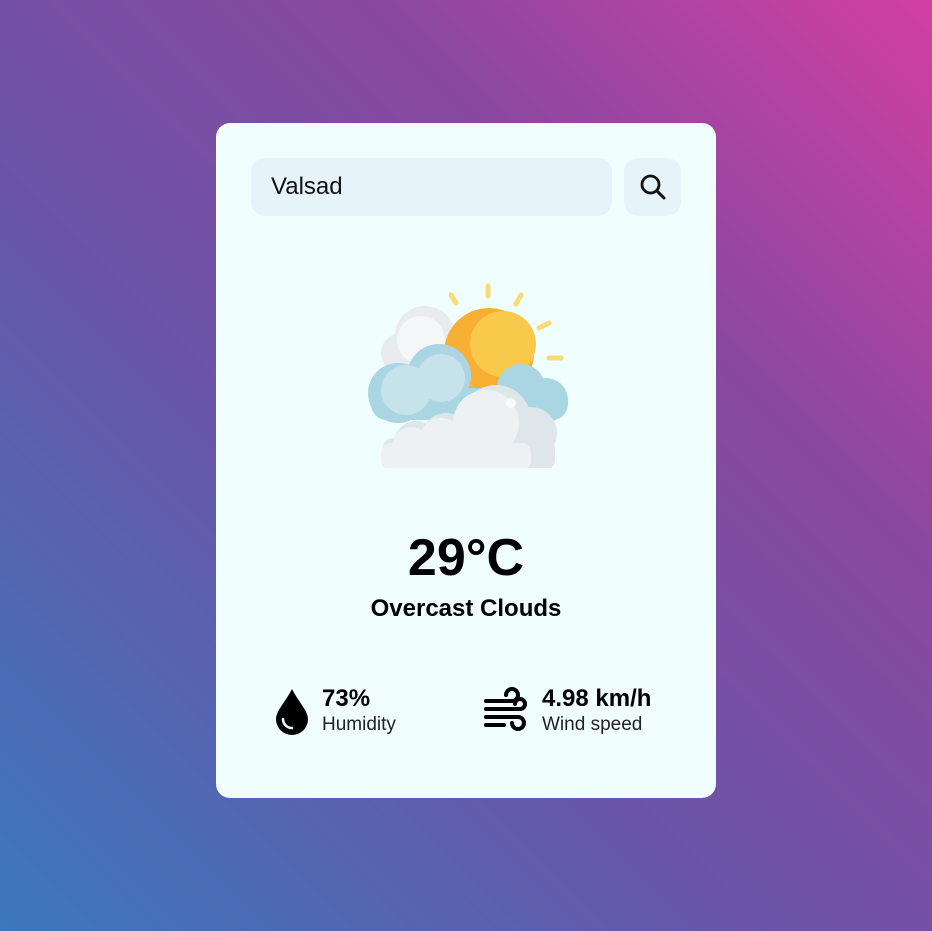  I want to click on water-drop-icon, so click(292, 712).